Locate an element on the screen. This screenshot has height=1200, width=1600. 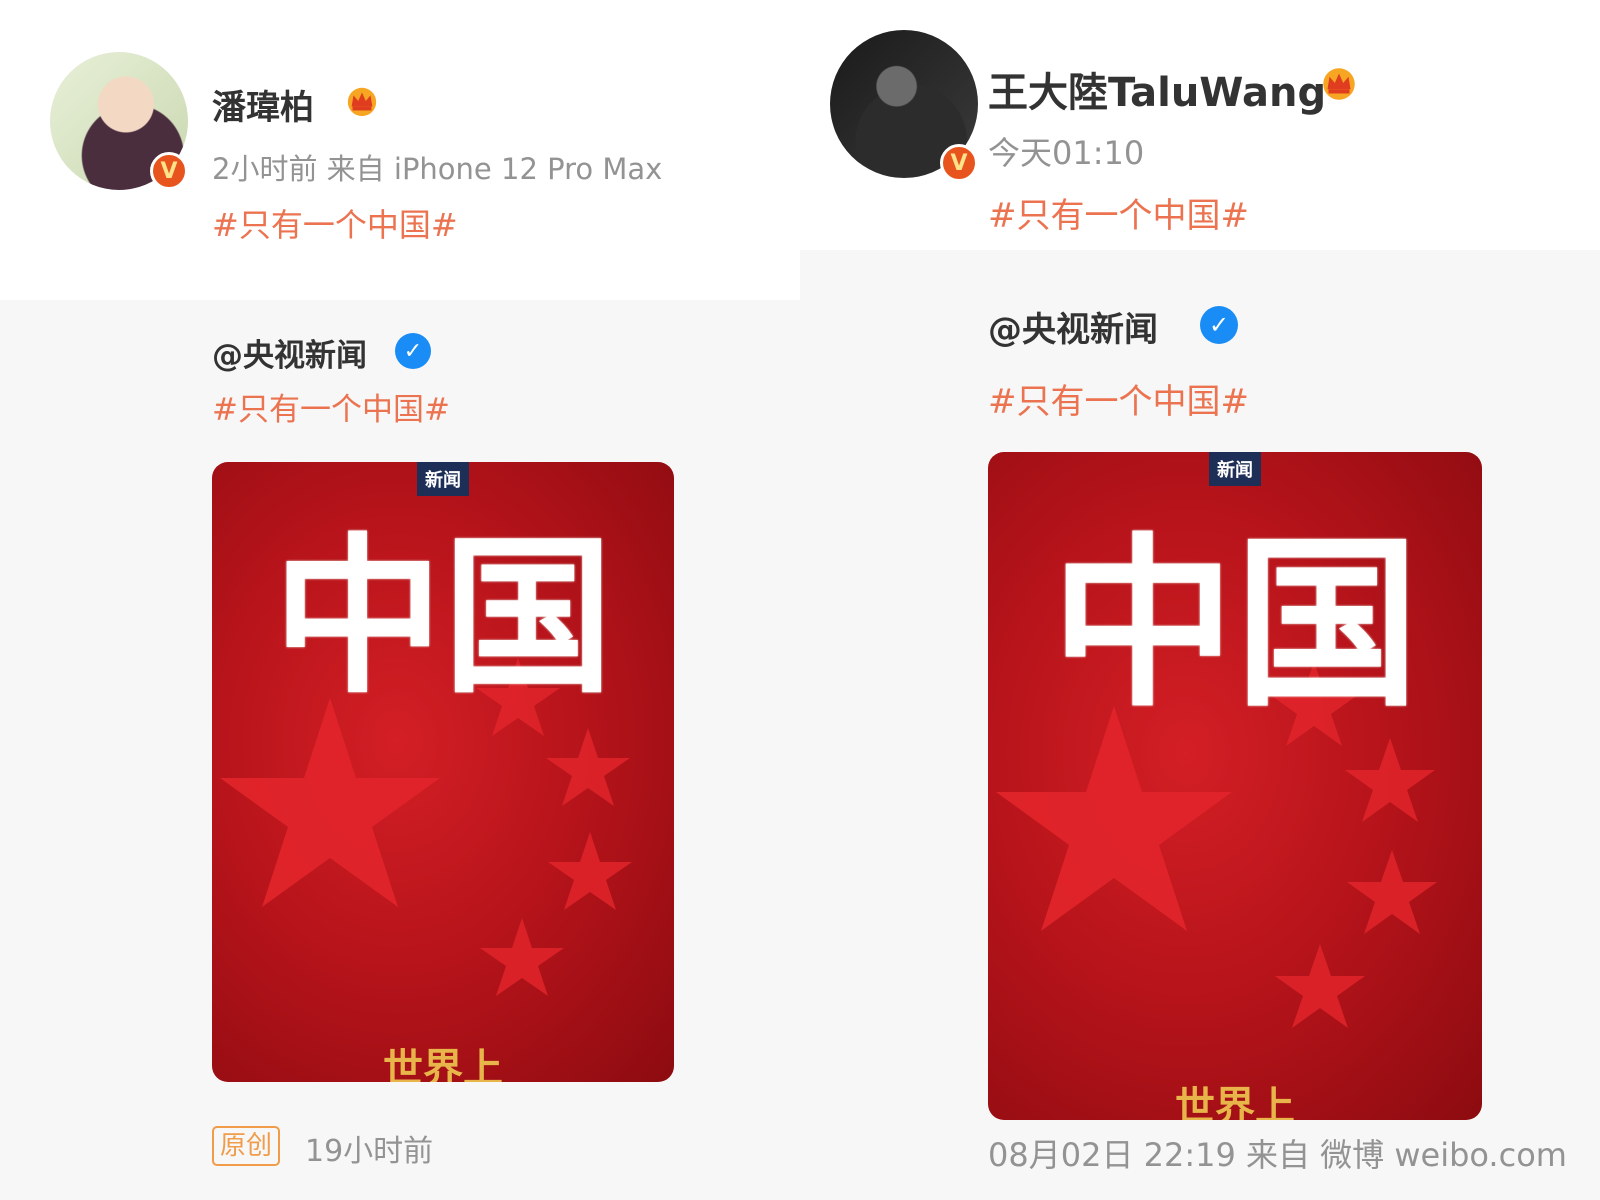
post-meta: 2小时前 来自 iPhone 12 Pro Max is located at coordinates (437, 169).